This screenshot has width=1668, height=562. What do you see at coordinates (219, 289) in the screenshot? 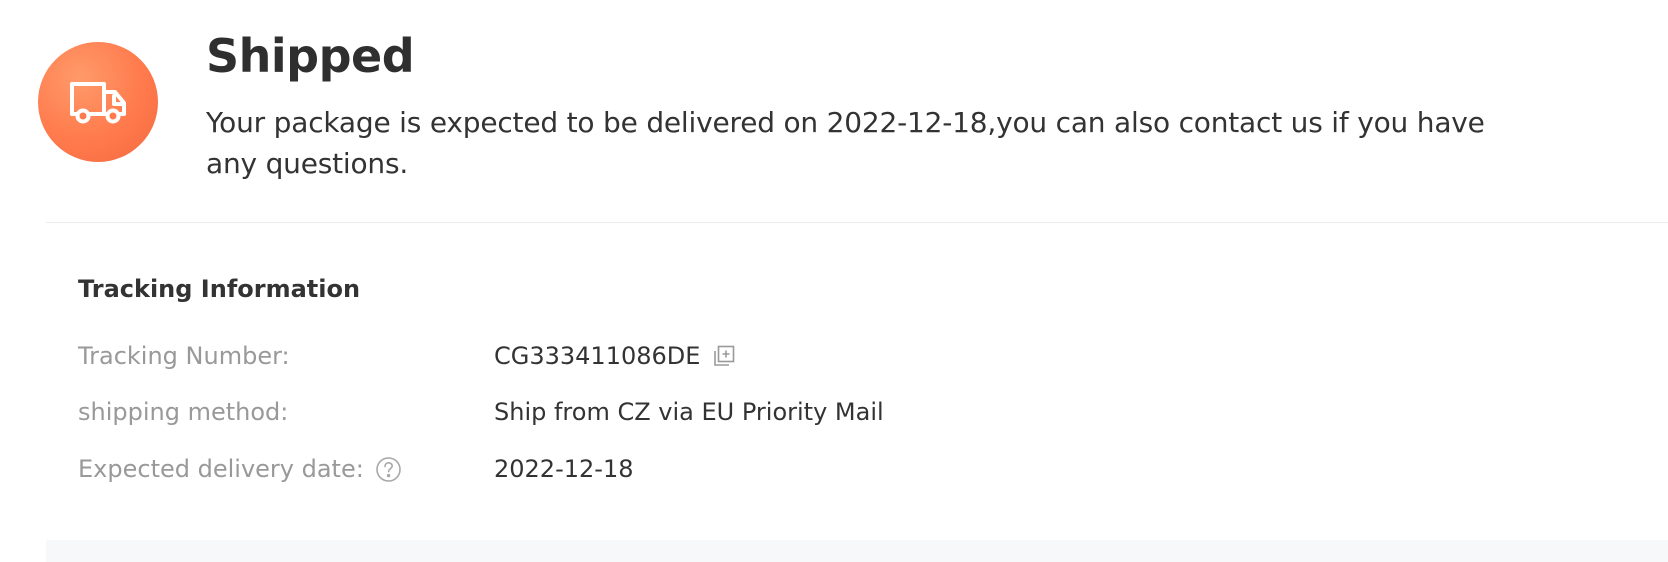
I see `tracking-heading: Tracking Information` at bounding box center [219, 289].